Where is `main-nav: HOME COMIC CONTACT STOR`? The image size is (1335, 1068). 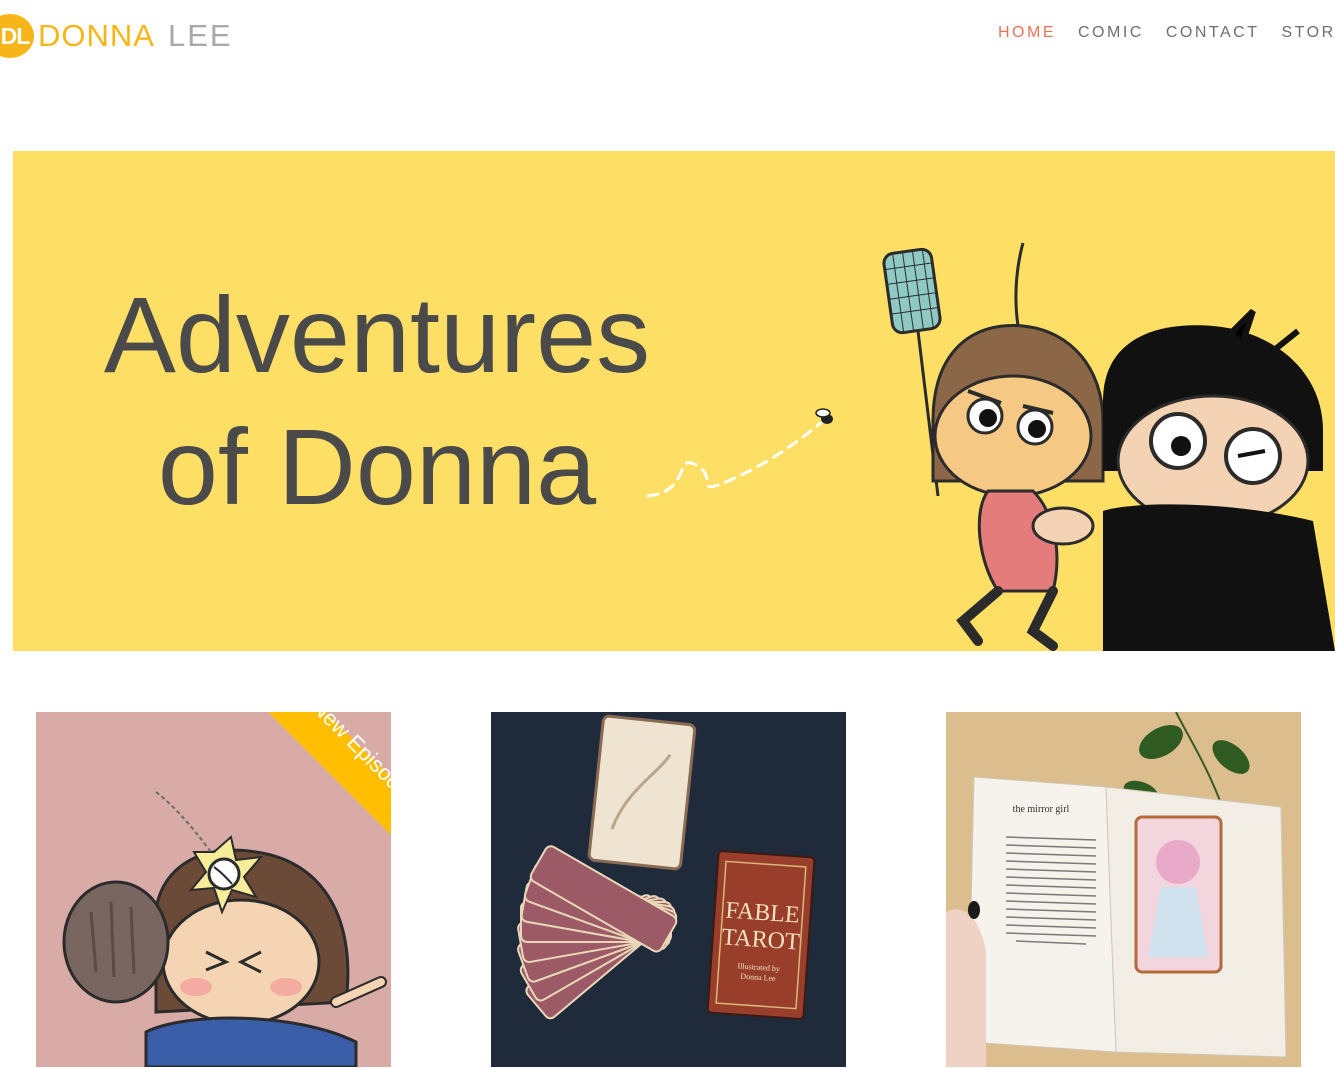 main-nav: HOME COMIC CONTACT STOR is located at coordinates (1166, 33).